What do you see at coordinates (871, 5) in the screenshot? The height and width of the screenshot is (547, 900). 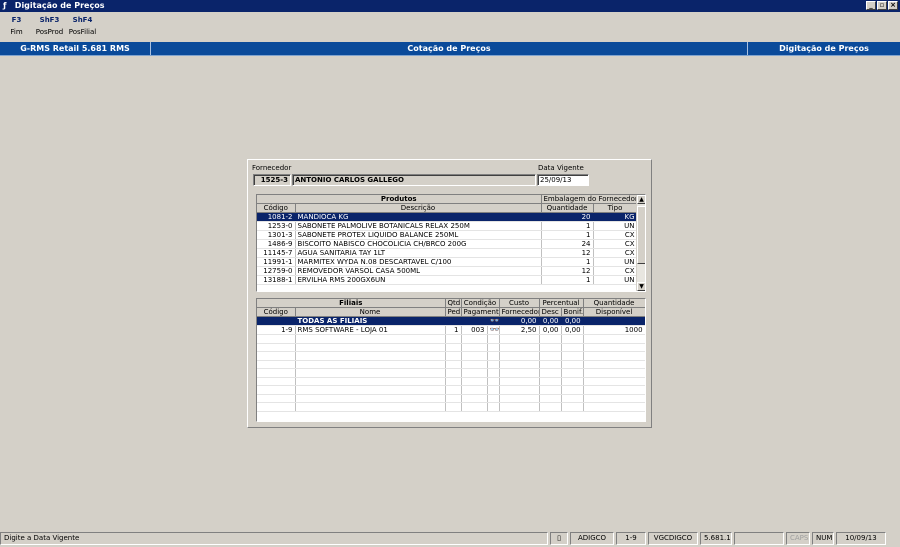 I see `minimize-button: _` at bounding box center [871, 5].